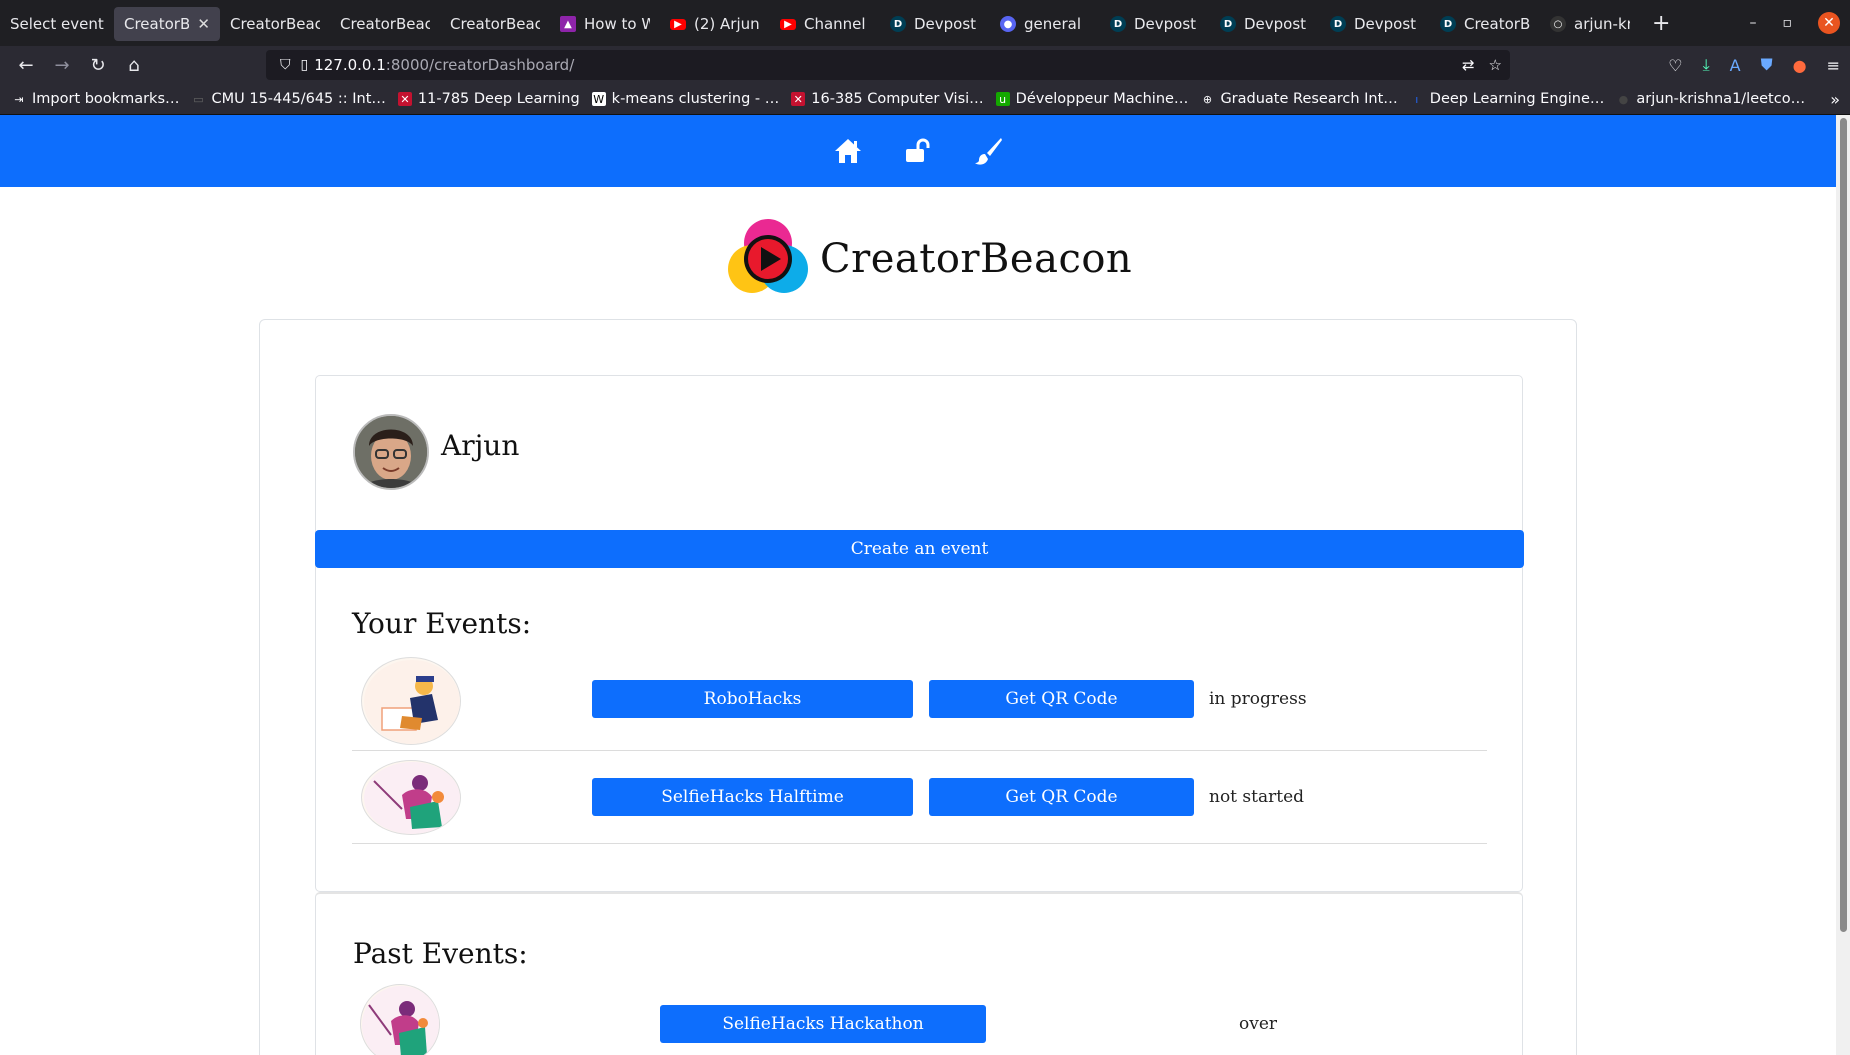  I want to click on translate-extension-icon: A, so click(1735, 65).